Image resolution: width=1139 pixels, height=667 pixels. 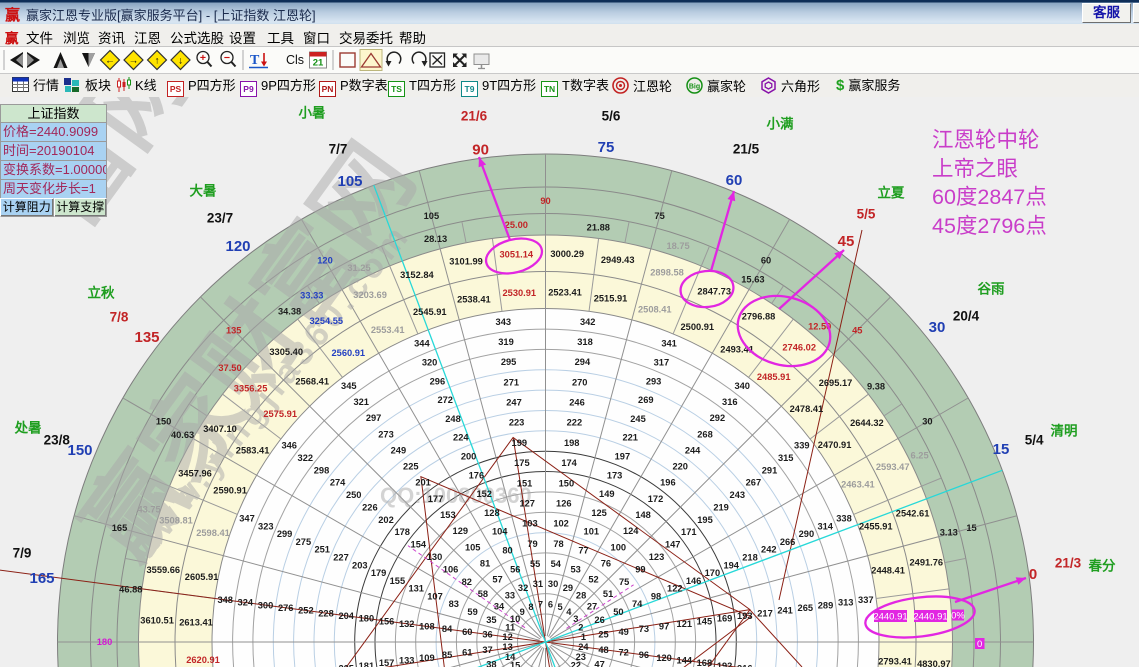 I want to click on svg-text: 立夏, so click(x=892, y=193).